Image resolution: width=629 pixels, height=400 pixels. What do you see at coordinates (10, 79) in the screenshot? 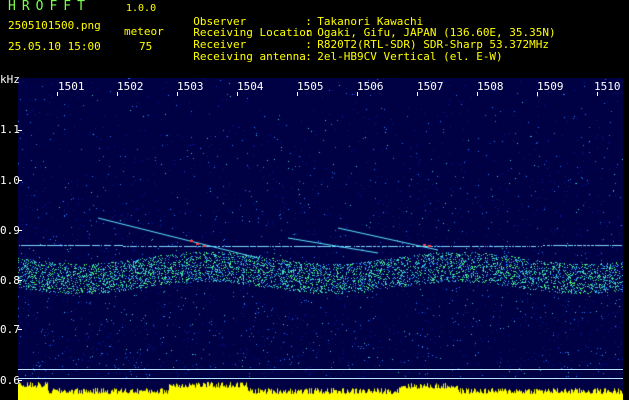
I see `y-axis-unit: kHz` at bounding box center [10, 79].